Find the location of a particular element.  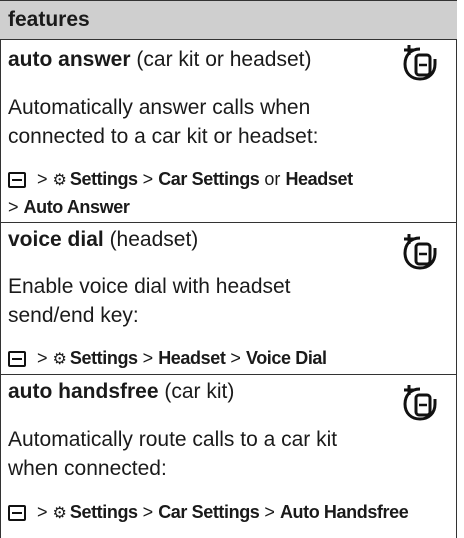

table-header: features is located at coordinates (228, 20).